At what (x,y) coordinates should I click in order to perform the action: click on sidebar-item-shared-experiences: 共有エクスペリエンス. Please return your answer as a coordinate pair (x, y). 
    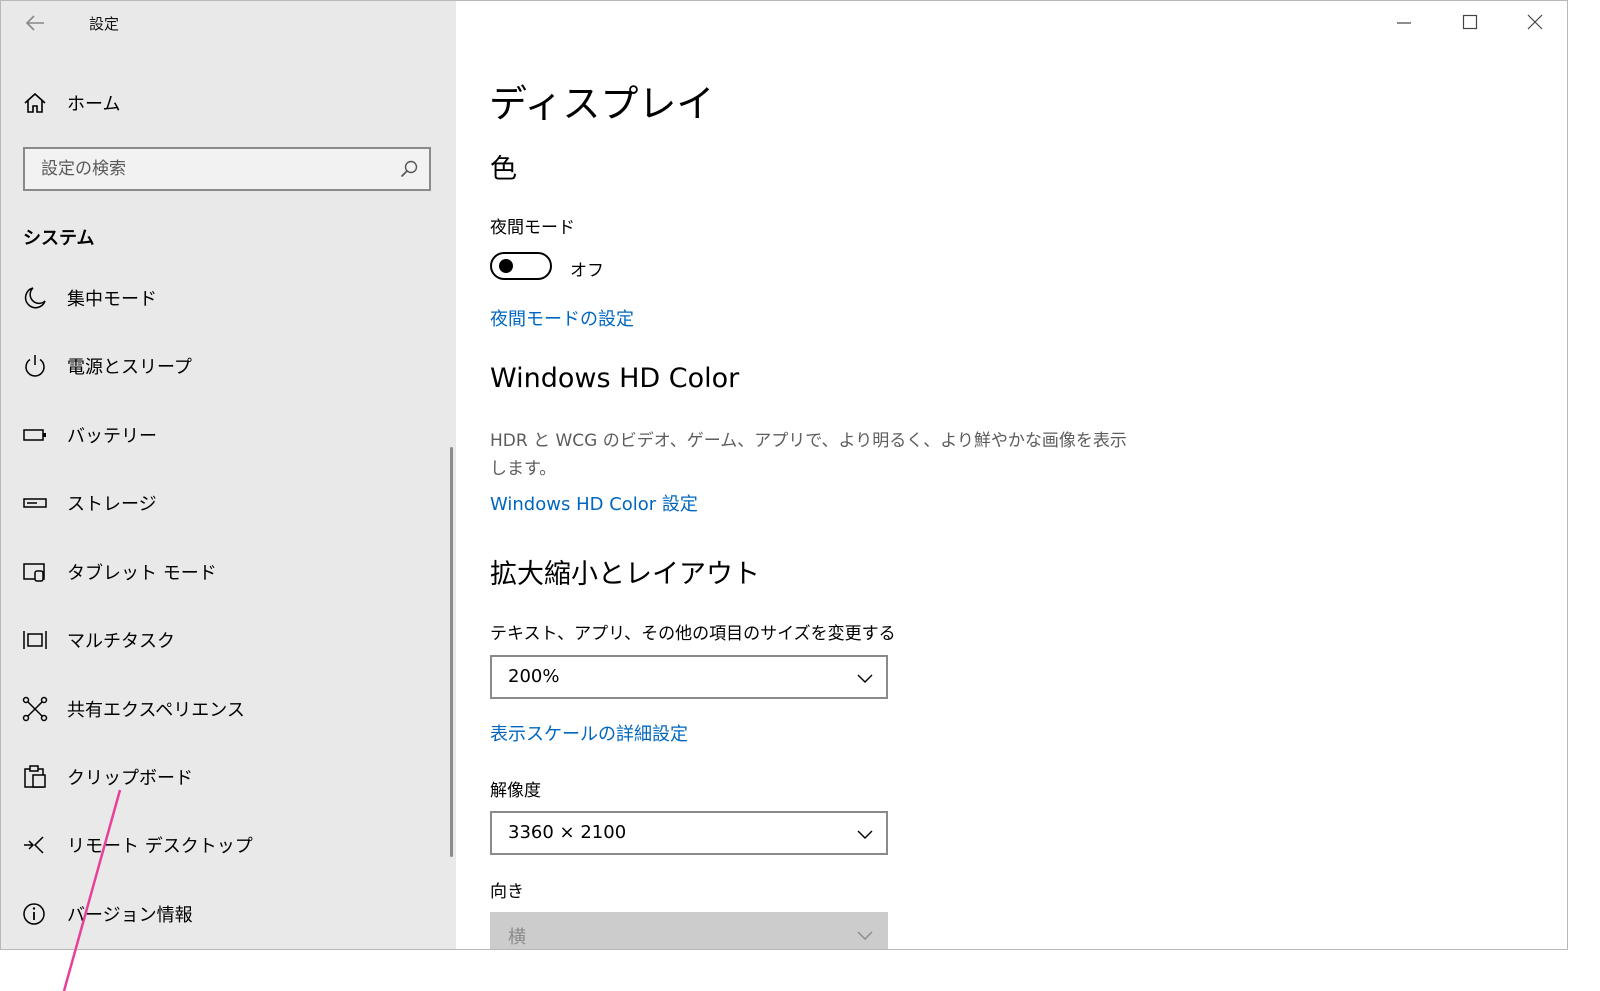
    Looking at the image, I should click on (225, 709).